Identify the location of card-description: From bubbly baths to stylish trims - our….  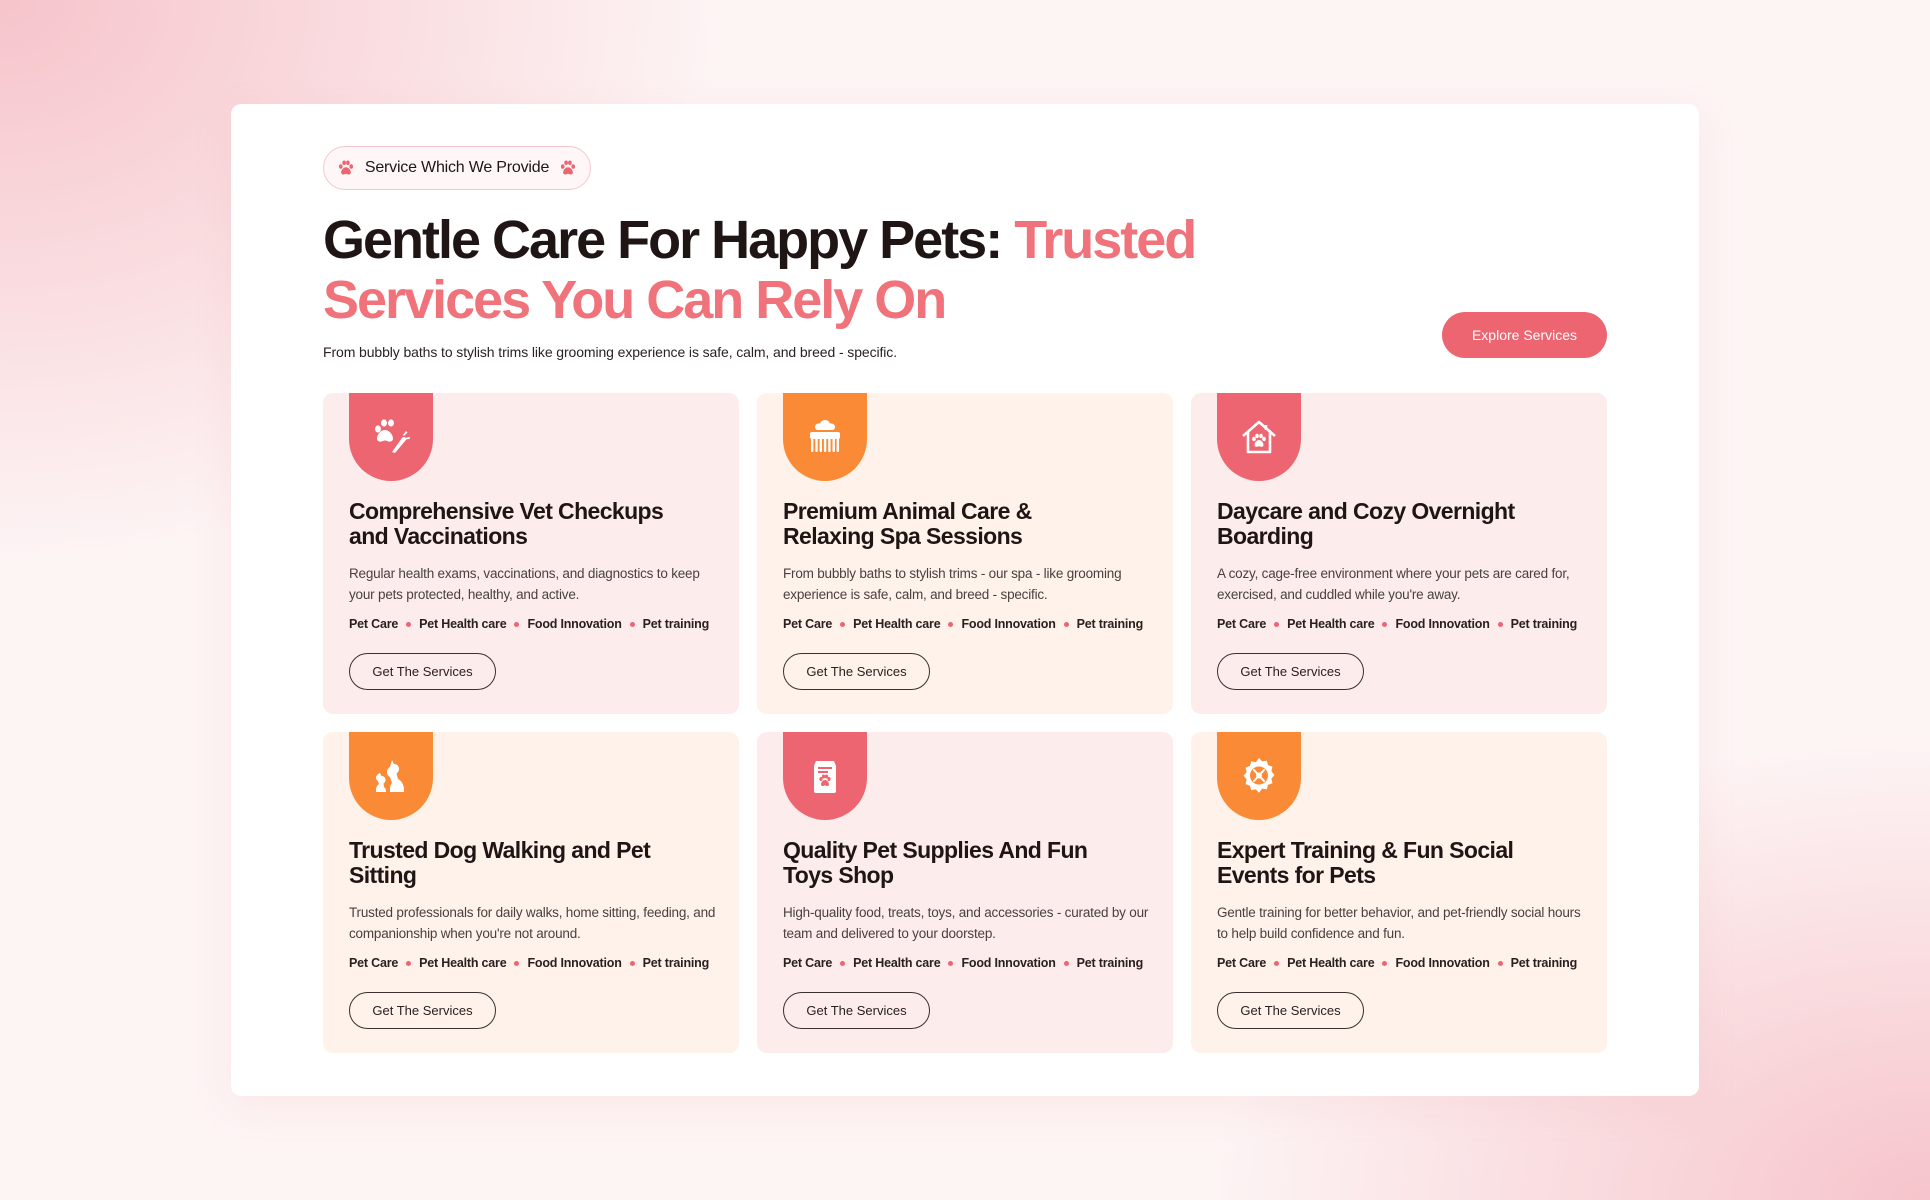
(952, 584).